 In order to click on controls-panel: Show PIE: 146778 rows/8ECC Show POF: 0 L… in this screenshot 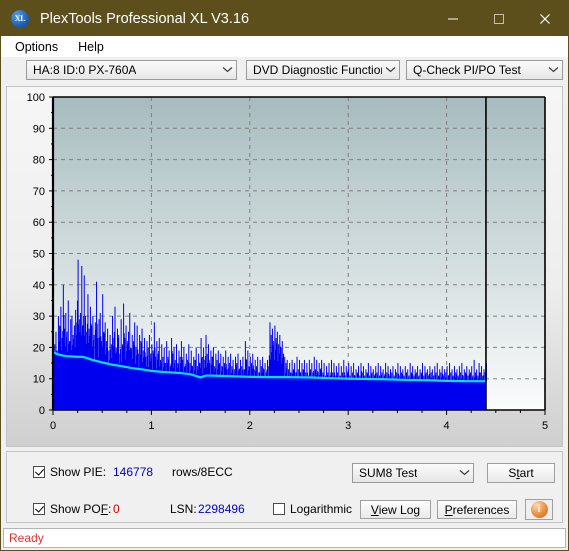, I will do `click(284, 487)`.